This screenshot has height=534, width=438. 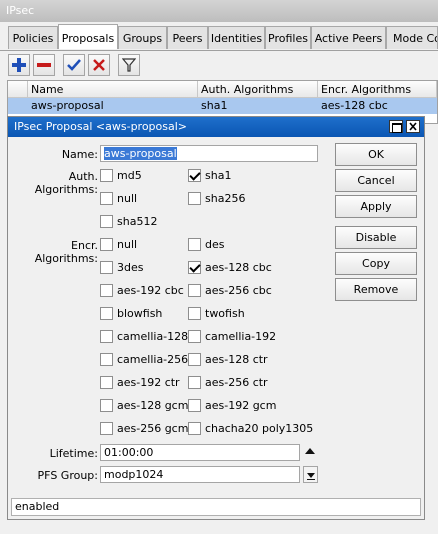 I want to click on column-header-encr: Encr. Algorithms, so click(x=377, y=89).